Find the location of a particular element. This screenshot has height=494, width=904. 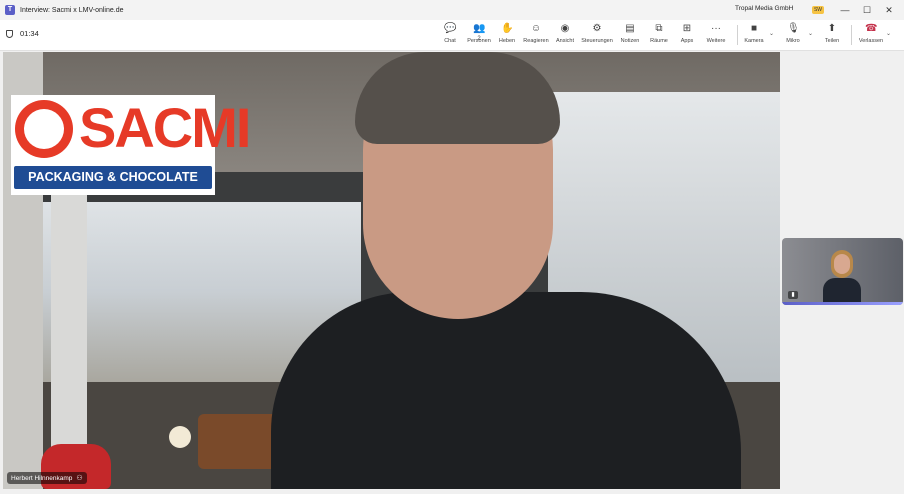

video-background-pillar is located at coordinates (69, 332).